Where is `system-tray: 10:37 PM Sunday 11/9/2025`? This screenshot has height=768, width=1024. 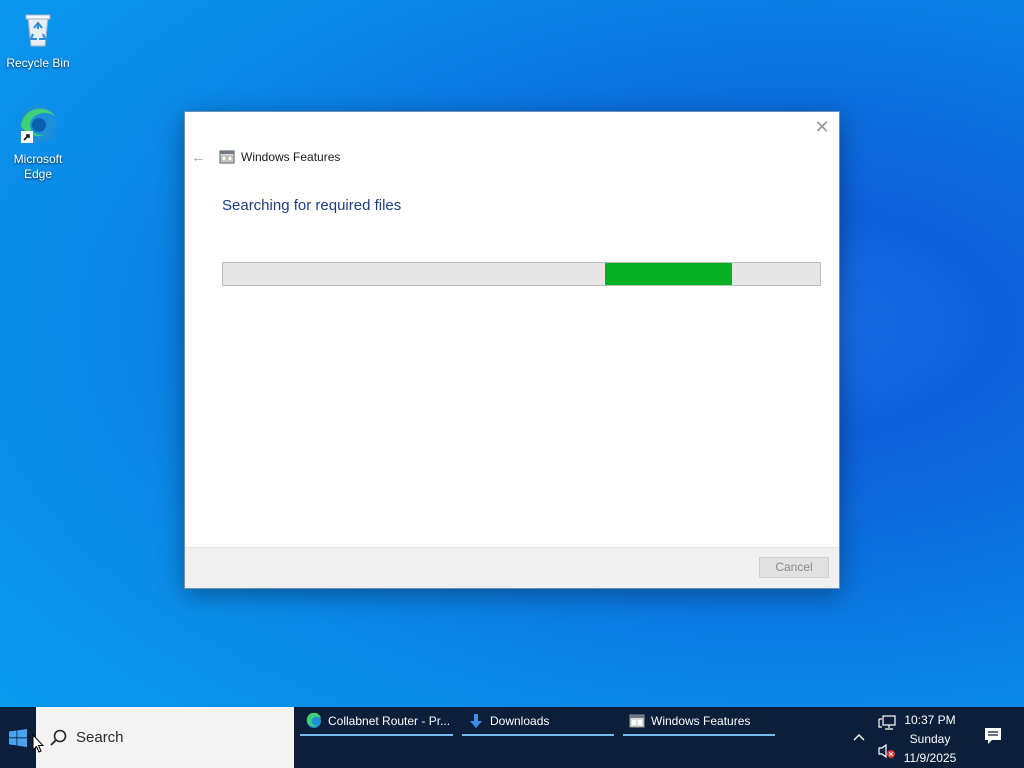 system-tray: 10:37 PM Sunday 11/9/2025 is located at coordinates (934, 737).